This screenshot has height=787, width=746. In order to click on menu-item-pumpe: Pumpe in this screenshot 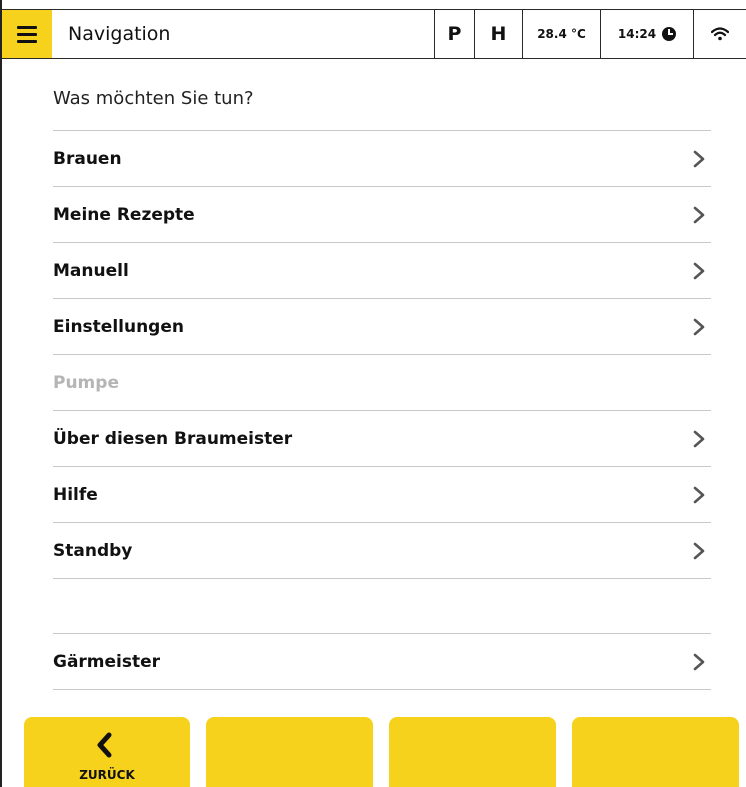, I will do `click(382, 382)`.